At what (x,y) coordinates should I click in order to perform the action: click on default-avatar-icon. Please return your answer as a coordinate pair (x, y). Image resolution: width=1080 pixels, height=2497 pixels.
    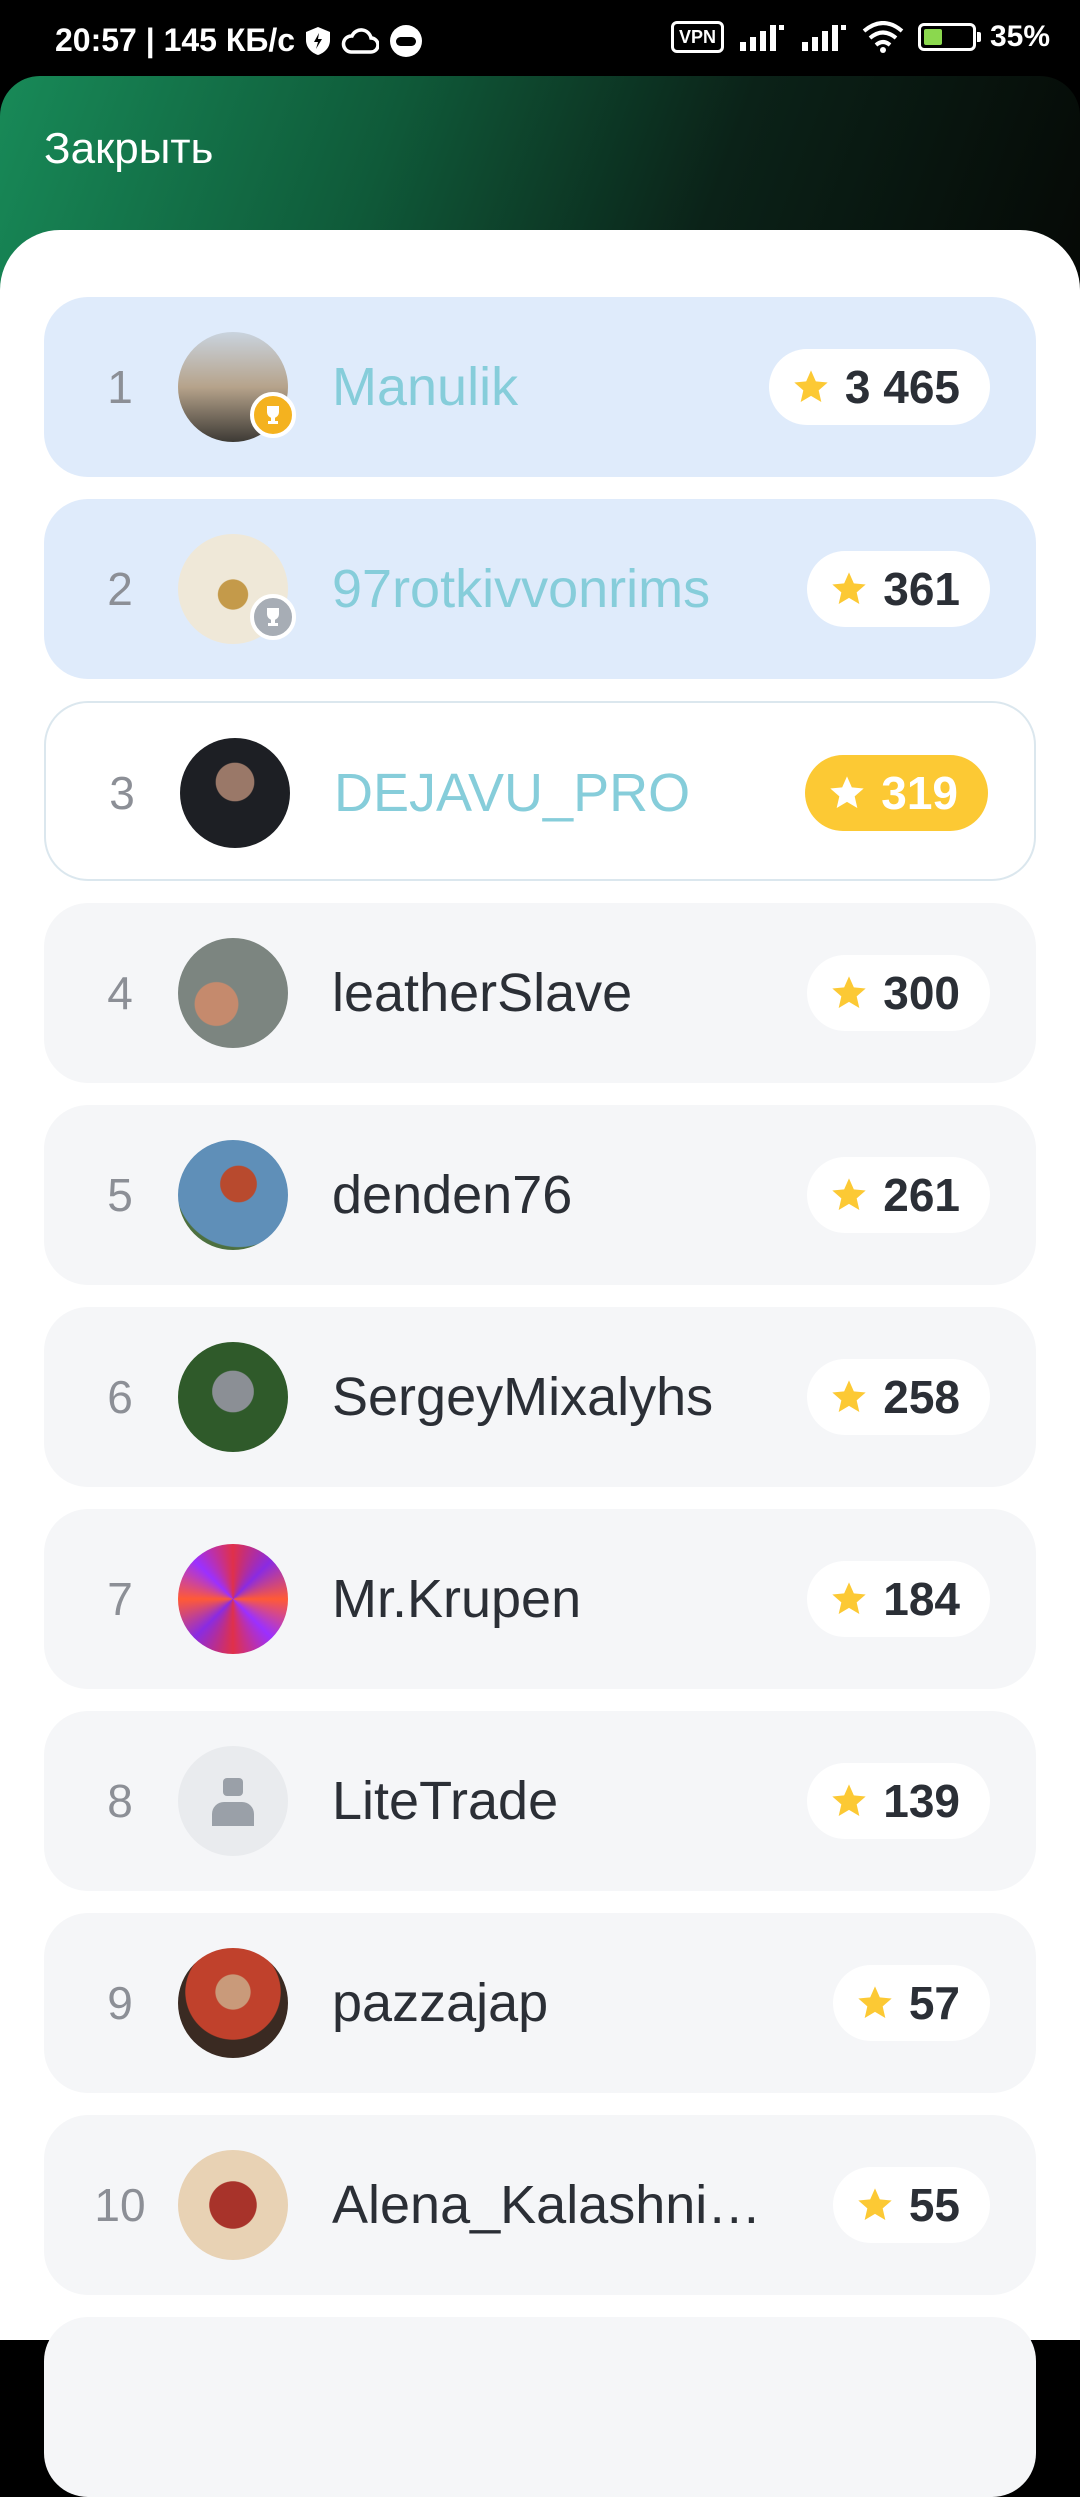
    Looking at the image, I should click on (233, 1801).